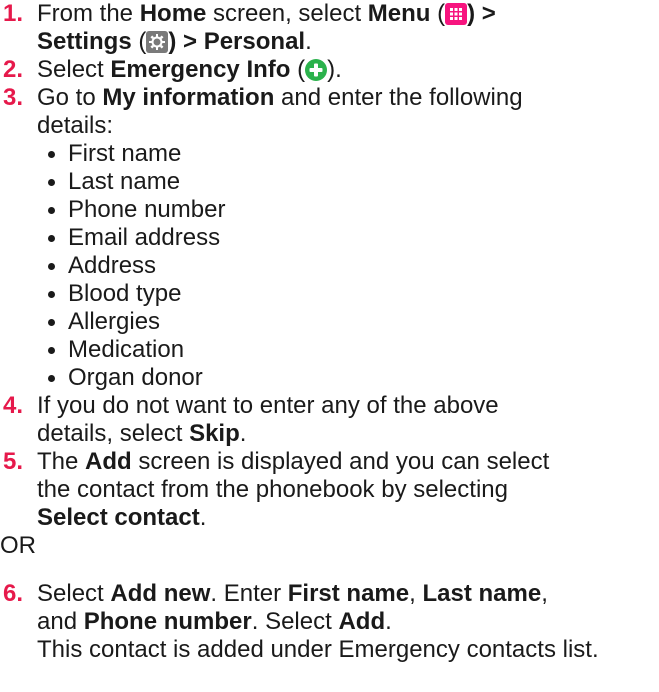  Describe the element at coordinates (118, 517) in the screenshot. I see `select-contact-label: Select contact` at that location.